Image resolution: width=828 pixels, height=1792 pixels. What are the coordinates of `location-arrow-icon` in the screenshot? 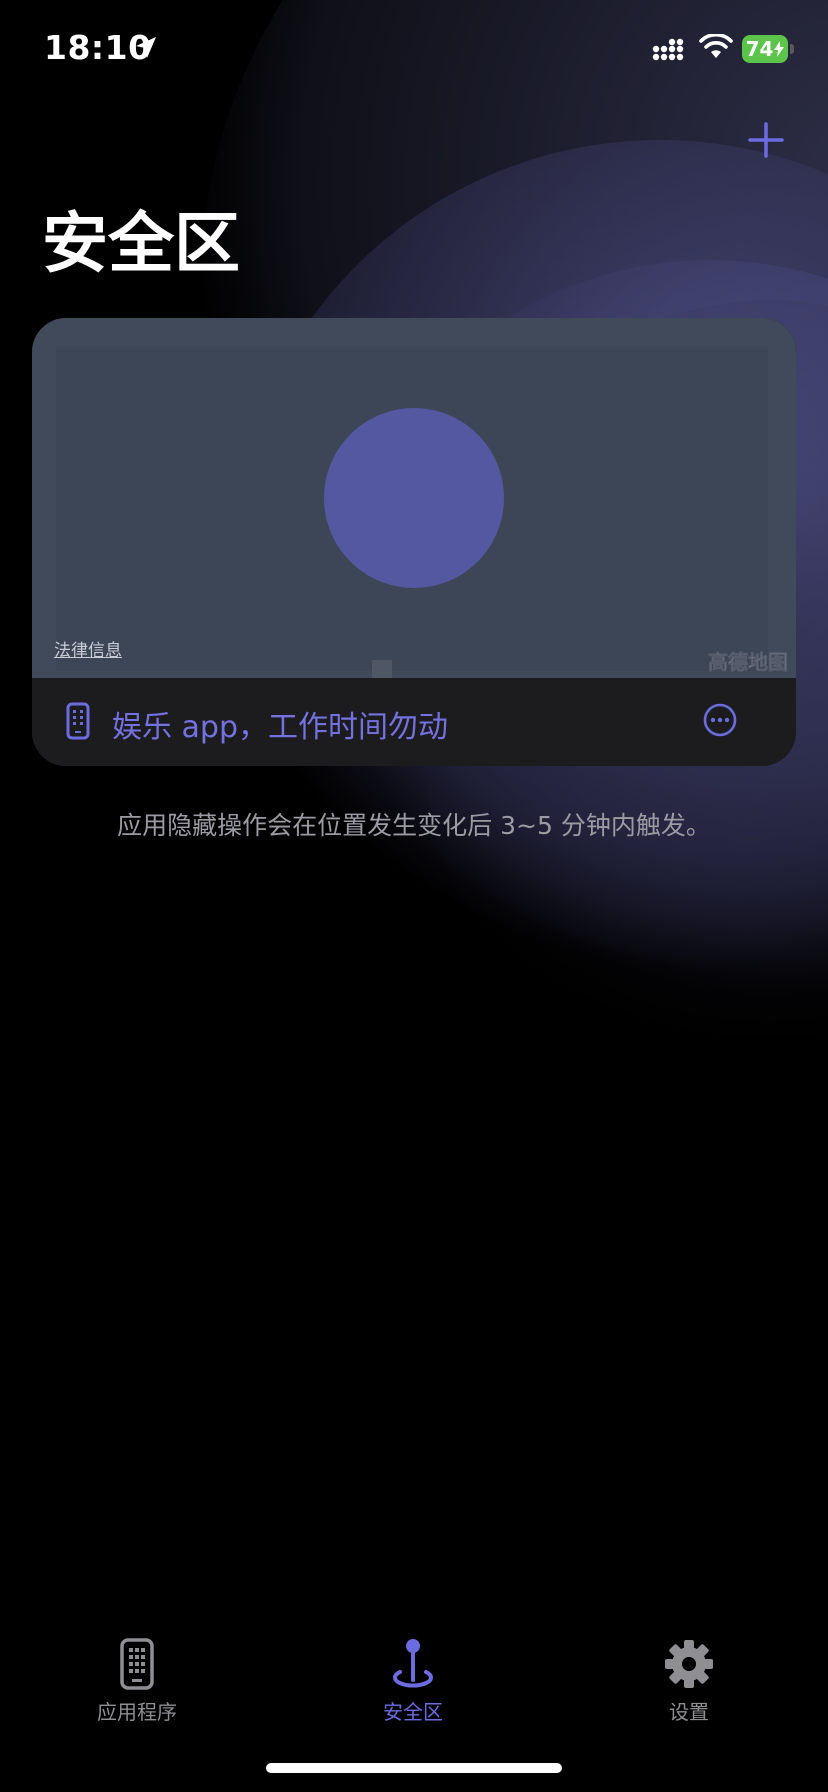 It's located at (146, 47).